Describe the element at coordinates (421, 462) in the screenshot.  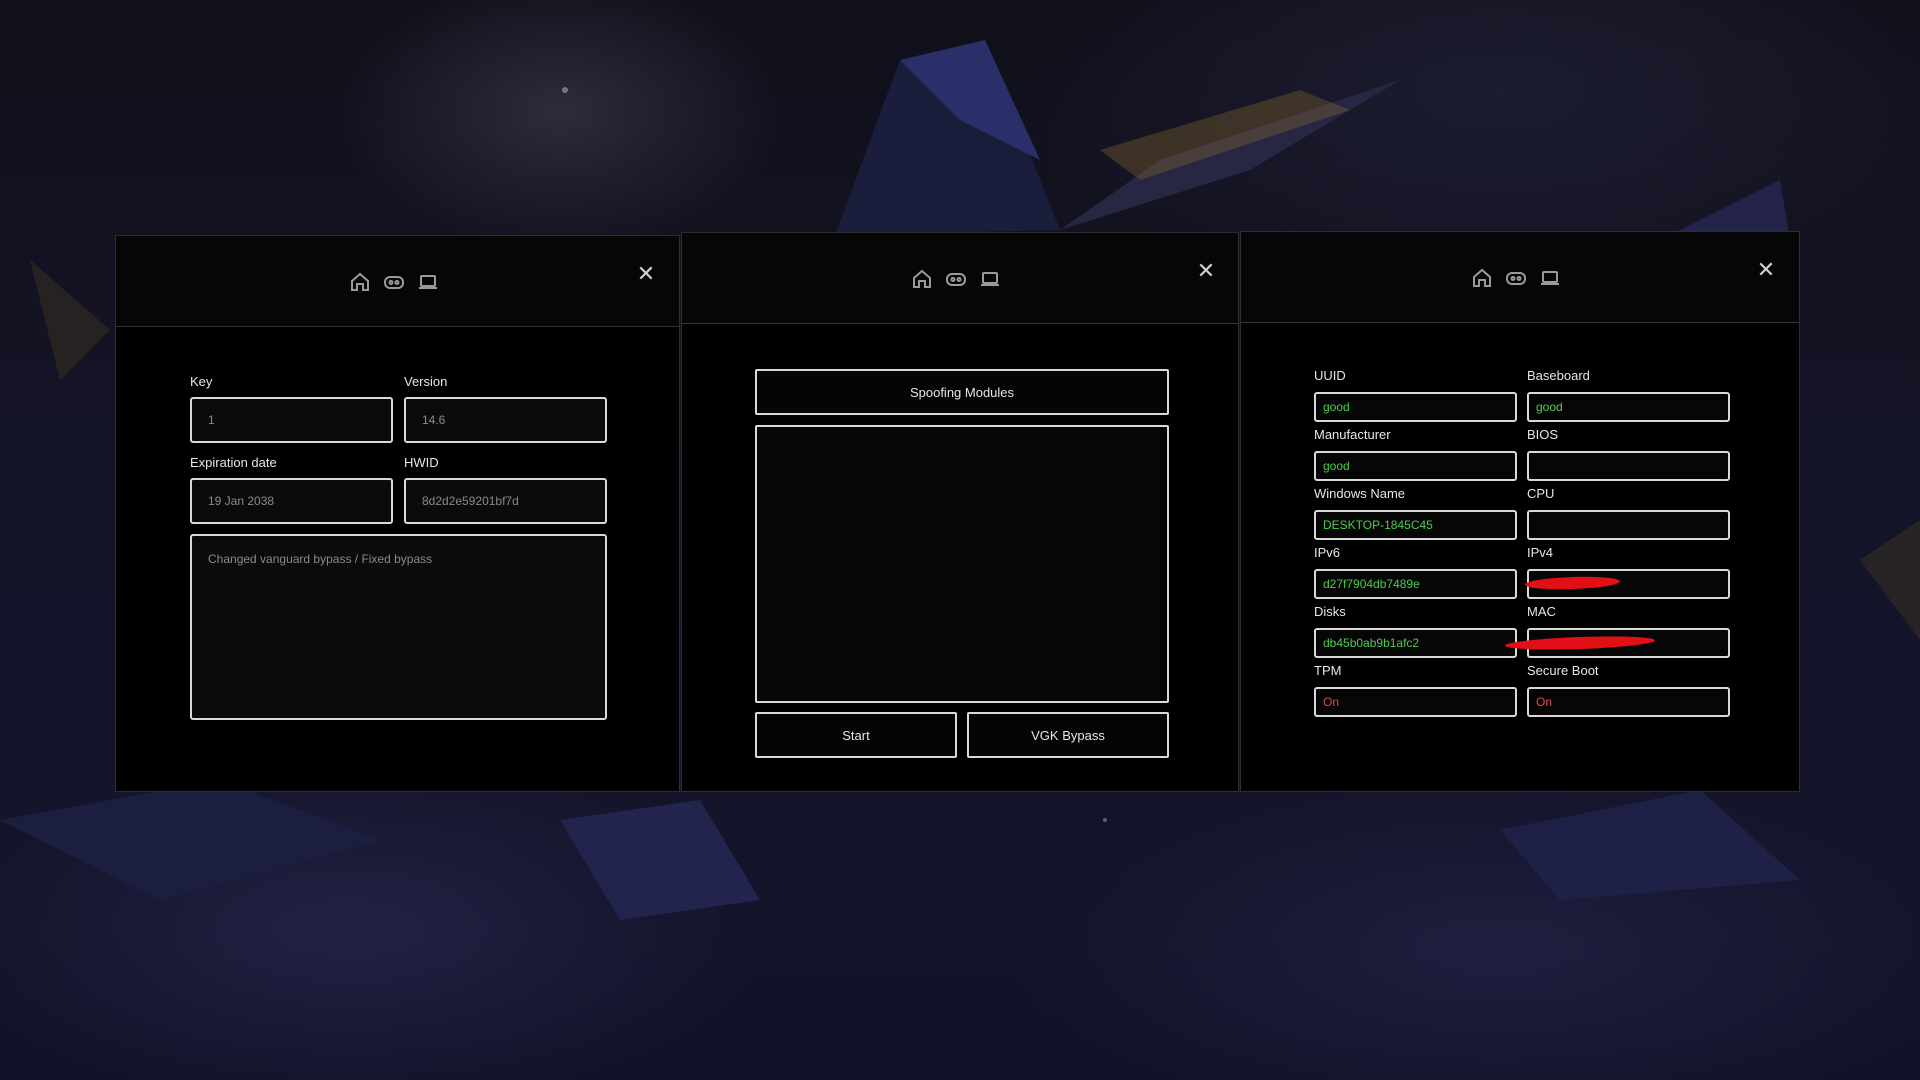
I see `hwid-label: HWID` at that location.